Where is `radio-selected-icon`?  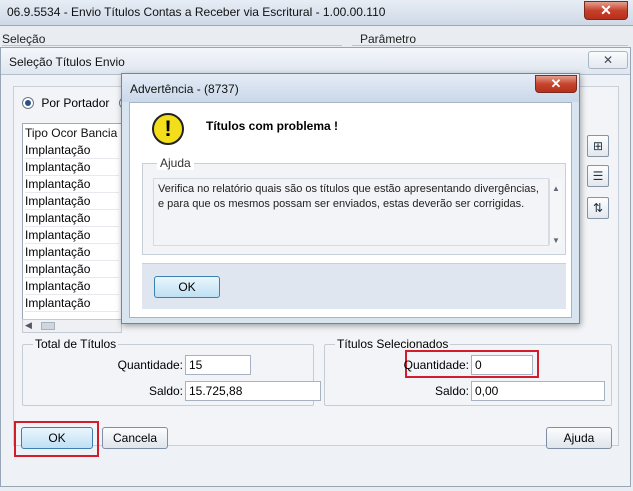
radio-selected-icon is located at coordinates (28, 102).